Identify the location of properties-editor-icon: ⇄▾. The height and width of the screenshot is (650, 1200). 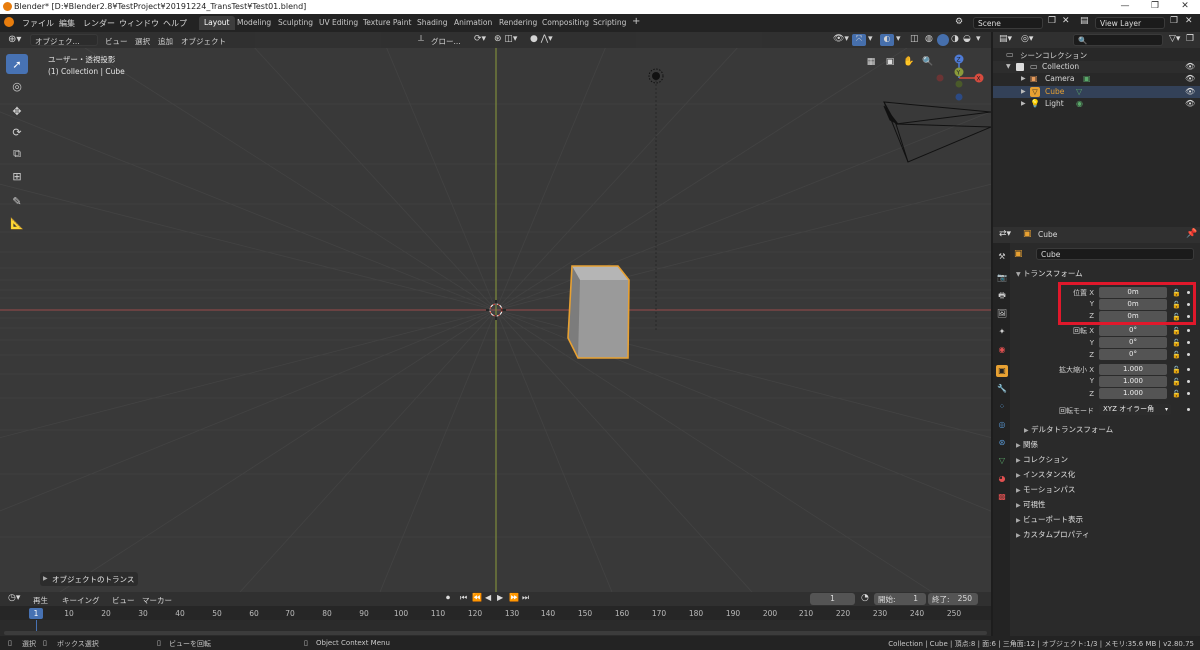
(1005, 234).